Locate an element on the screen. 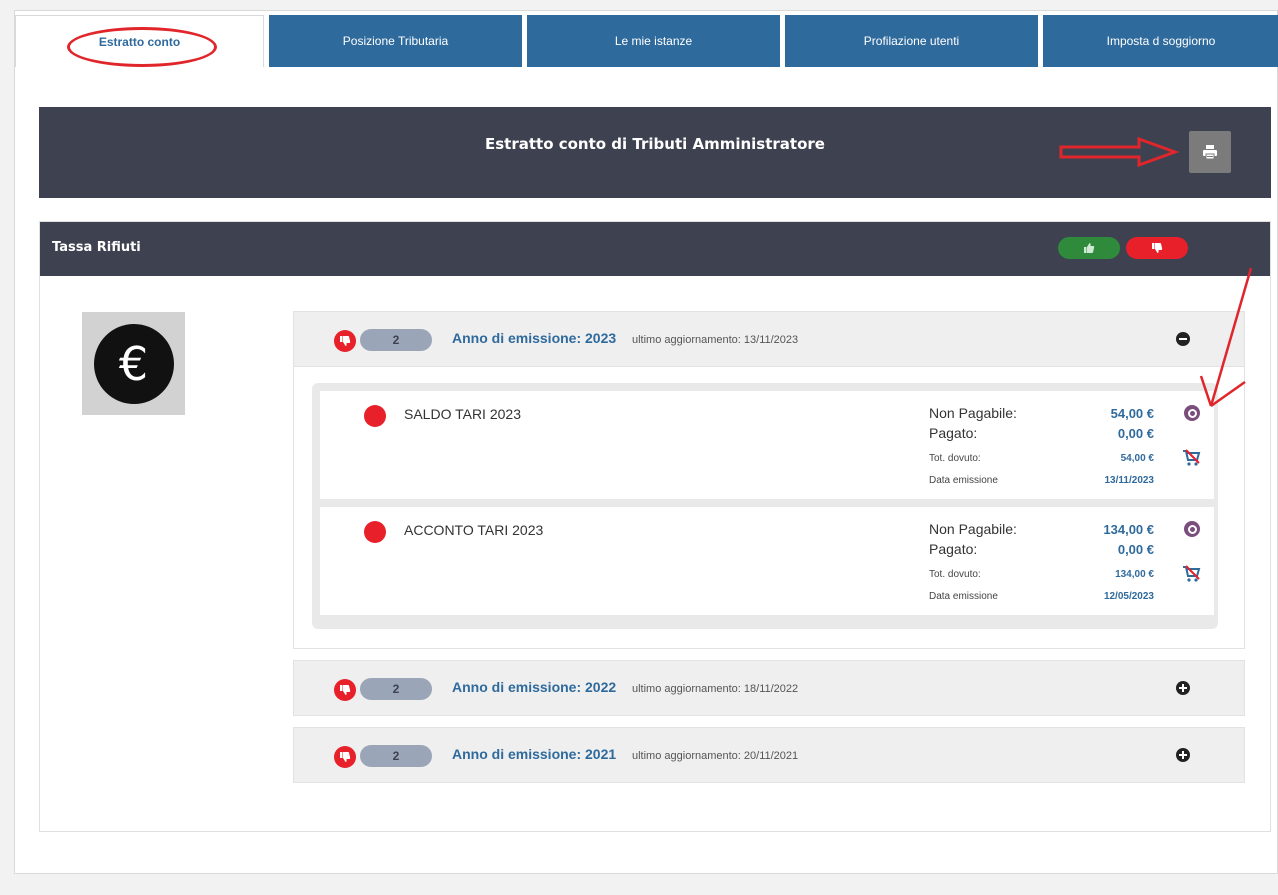 This screenshot has height=895, width=1278. thumbs-up-icon is located at coordinates (1089, 248).